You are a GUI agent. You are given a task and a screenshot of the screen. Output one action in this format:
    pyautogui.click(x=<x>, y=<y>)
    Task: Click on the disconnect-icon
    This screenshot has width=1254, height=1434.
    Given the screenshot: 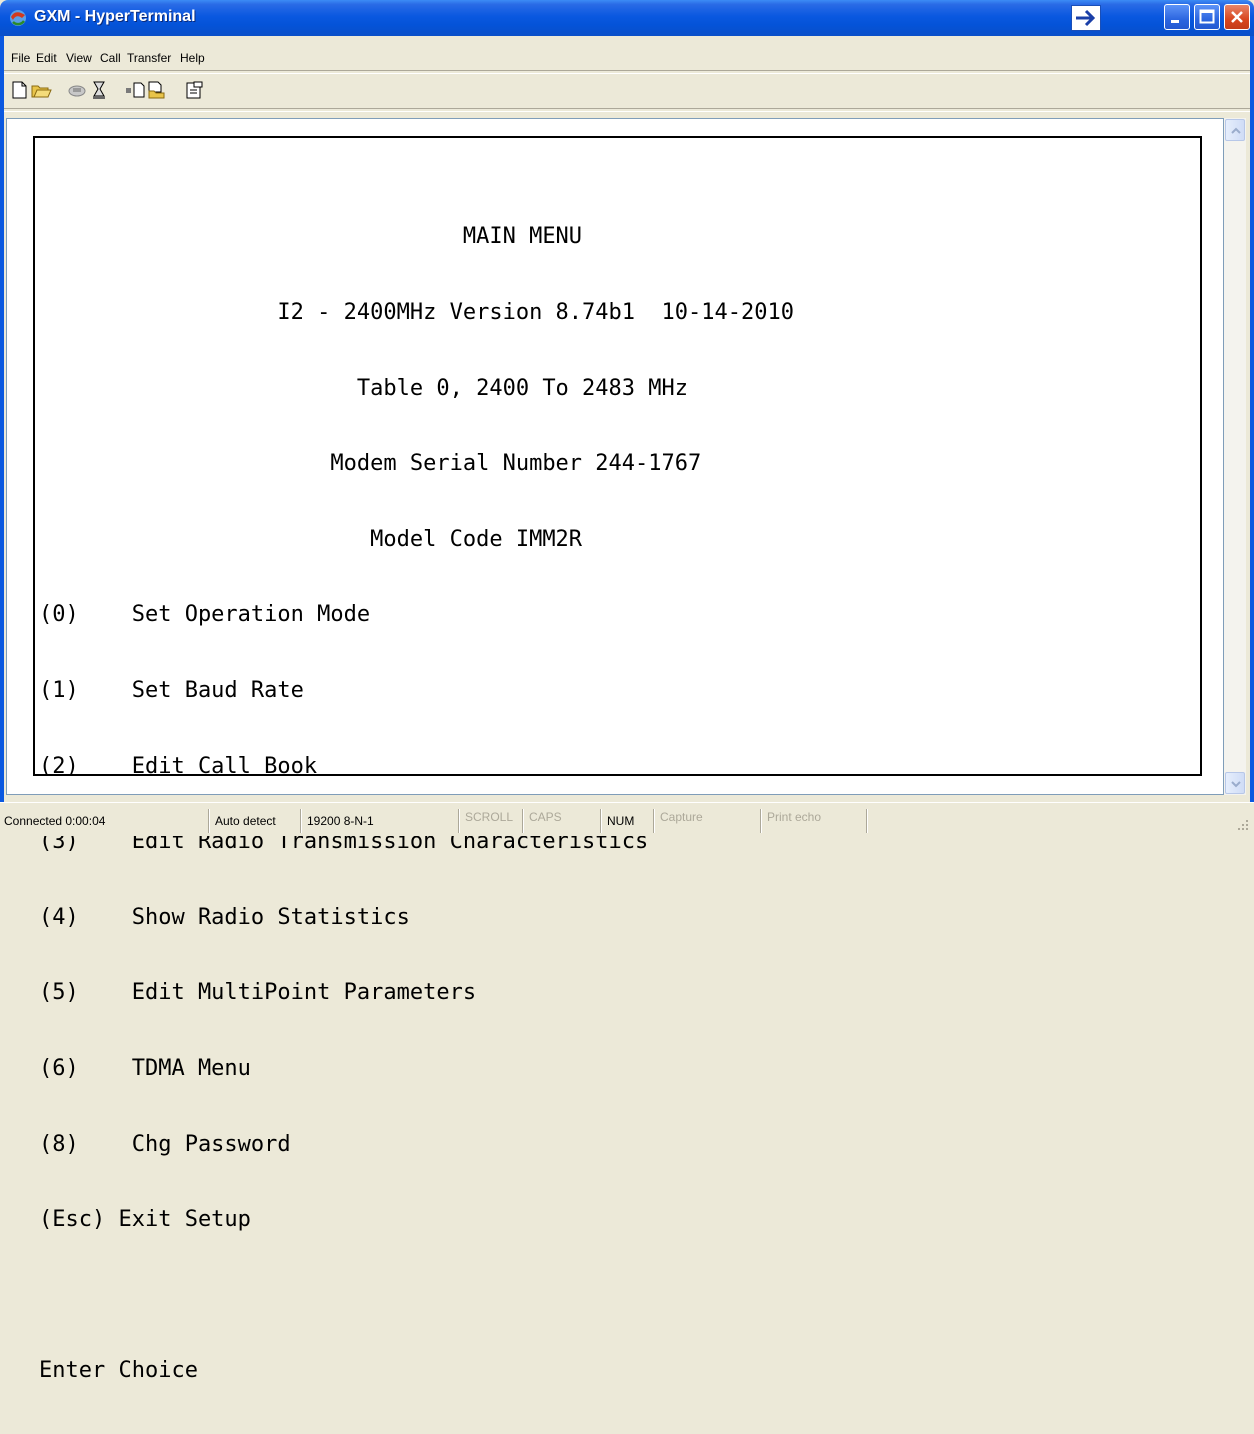 What is the action you would take?
    pyautogui.click(x=77, y=90)
    